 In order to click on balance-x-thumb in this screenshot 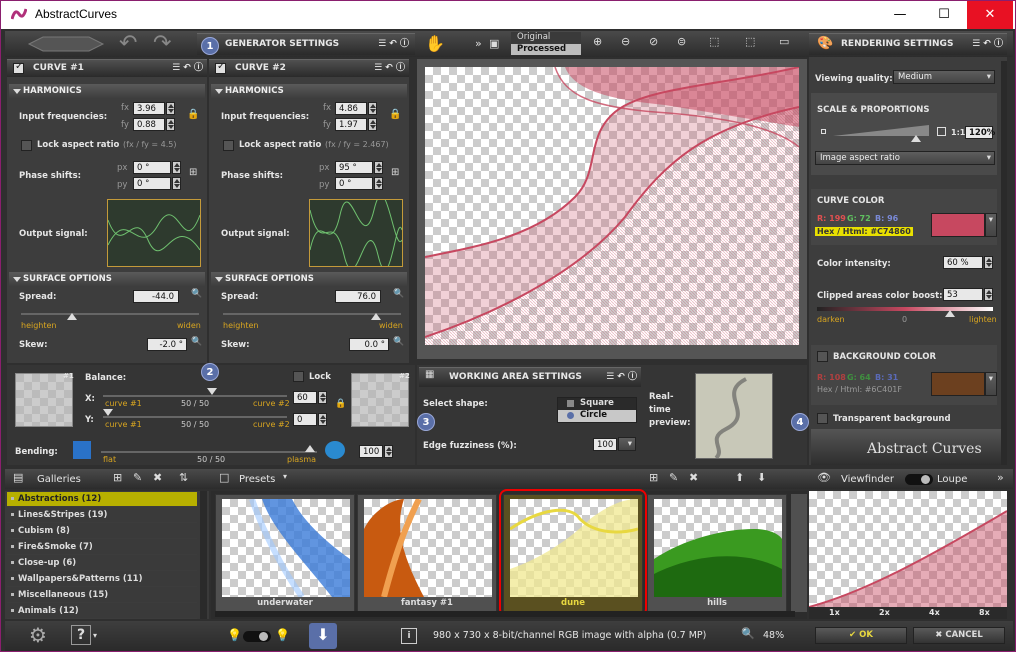, I will do `click(212, 391)`.